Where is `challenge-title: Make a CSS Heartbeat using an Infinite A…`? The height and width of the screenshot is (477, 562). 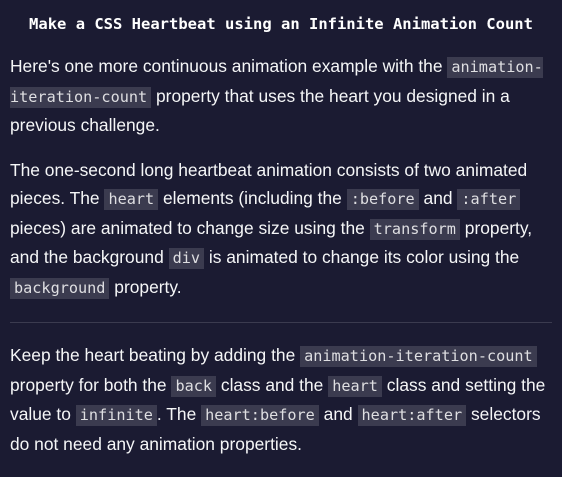 challenge-title: Make a CSS Heartbeat using an Infinite A… is located at coordinates (281, 24).